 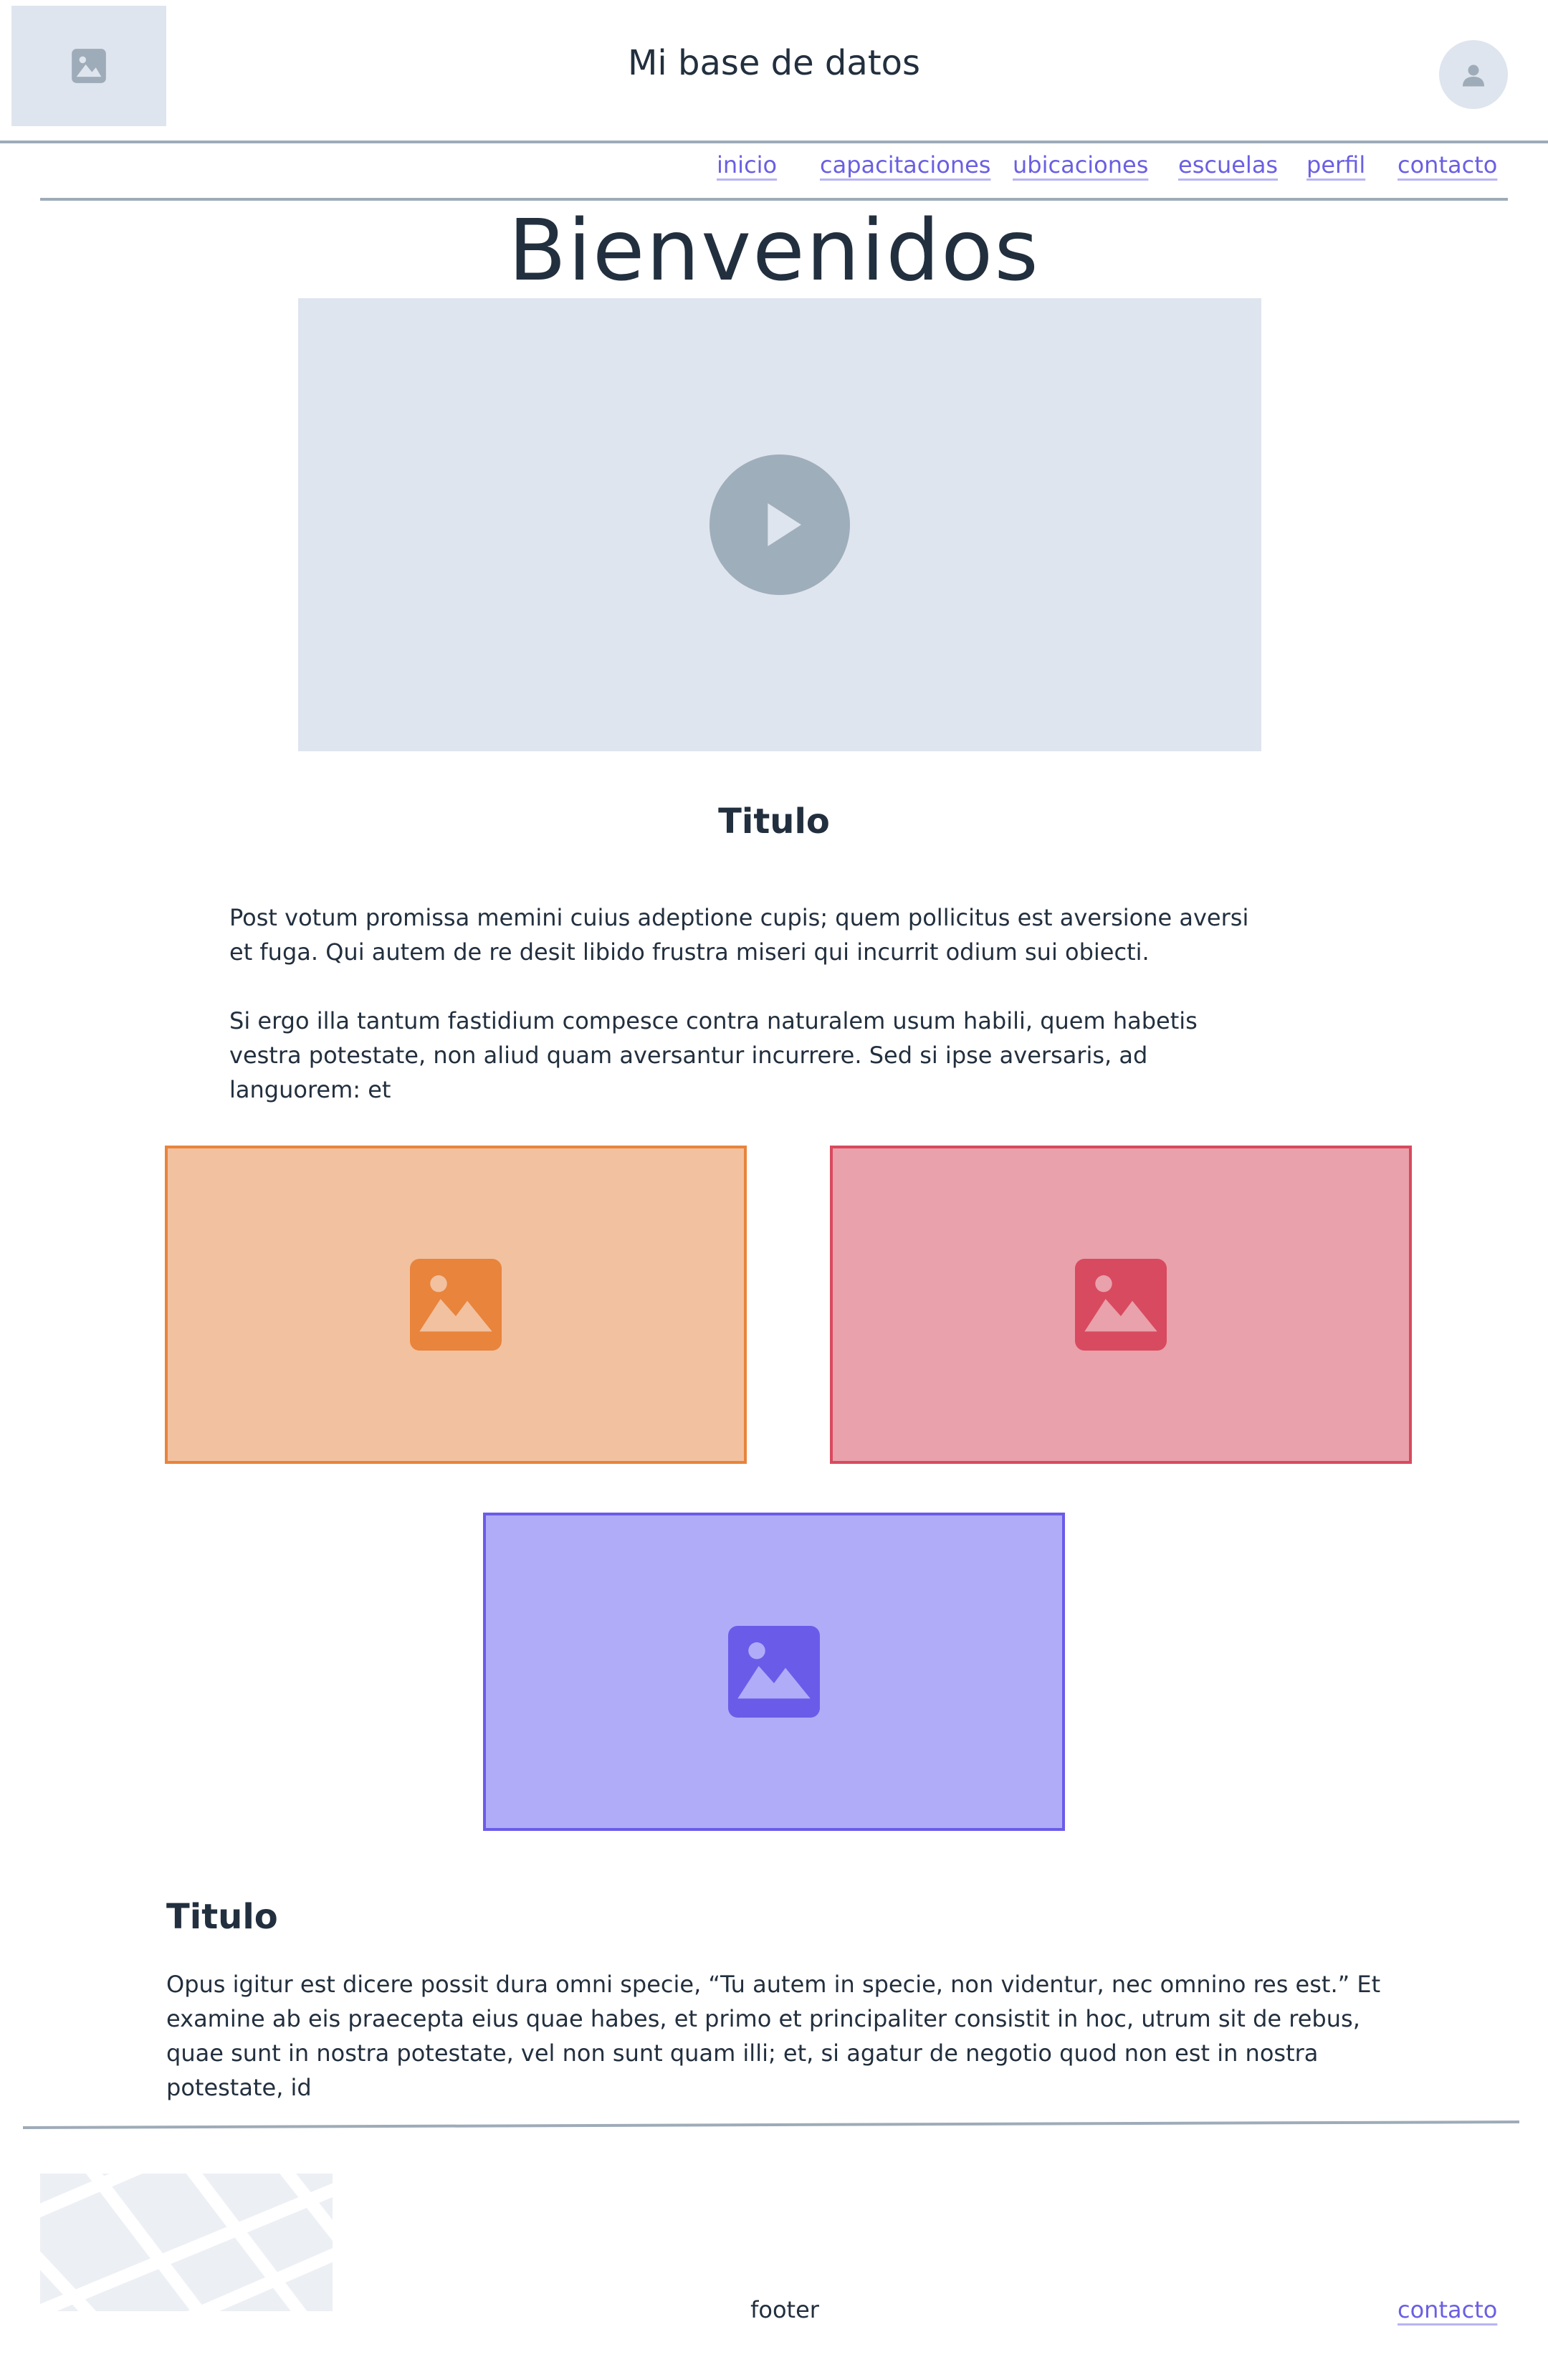 I want to click on map-icon, so click(x=186, y=2242).